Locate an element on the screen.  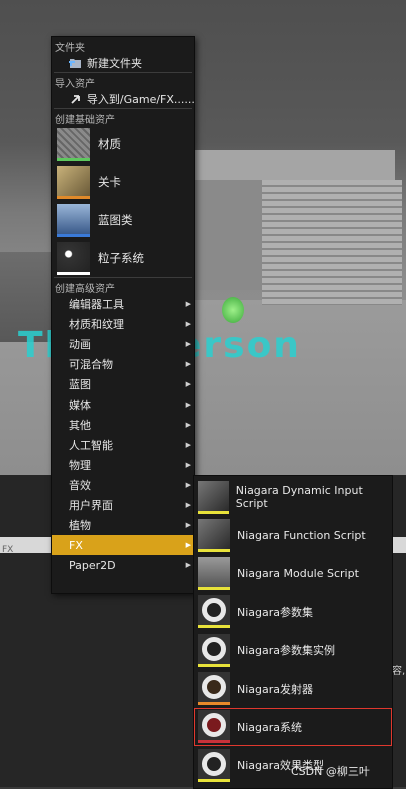
advanced-category-item: 植物 ▶ is located at coordinates (123, 525).